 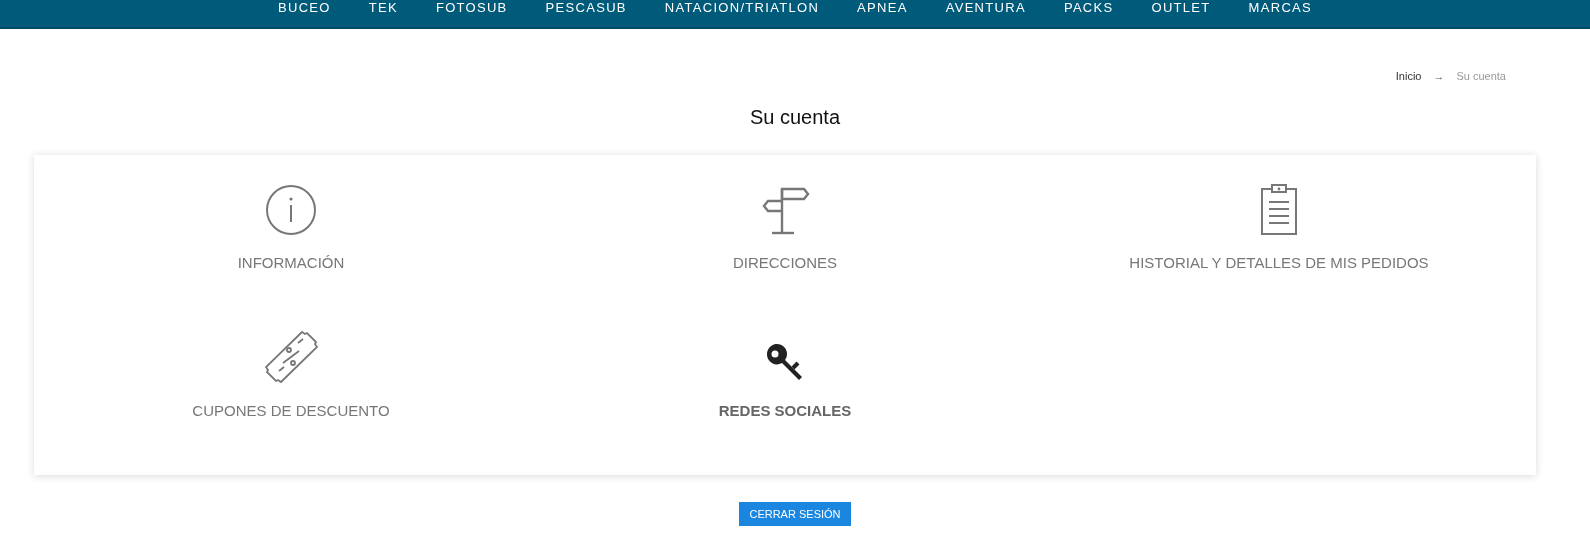 I want to click on nav-link: MARCAS, so click(x=1280, y=7).